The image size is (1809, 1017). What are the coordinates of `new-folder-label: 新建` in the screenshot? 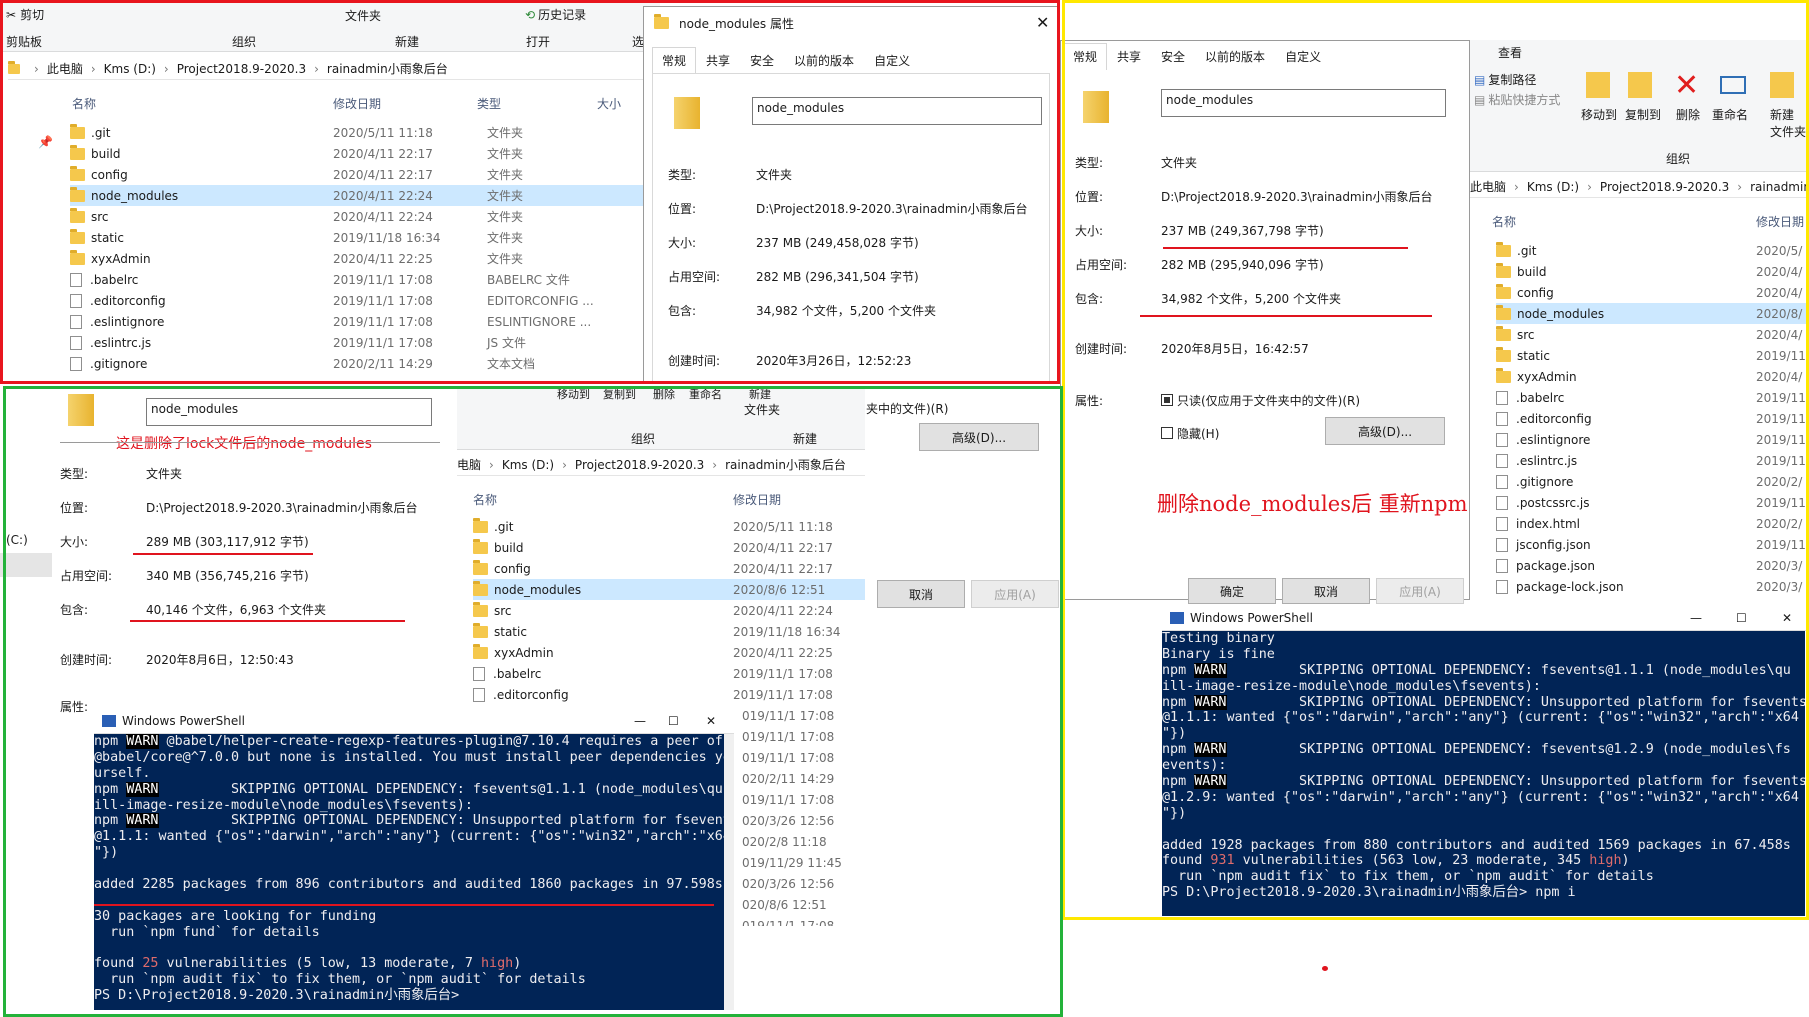 It's located at (1782, 114).